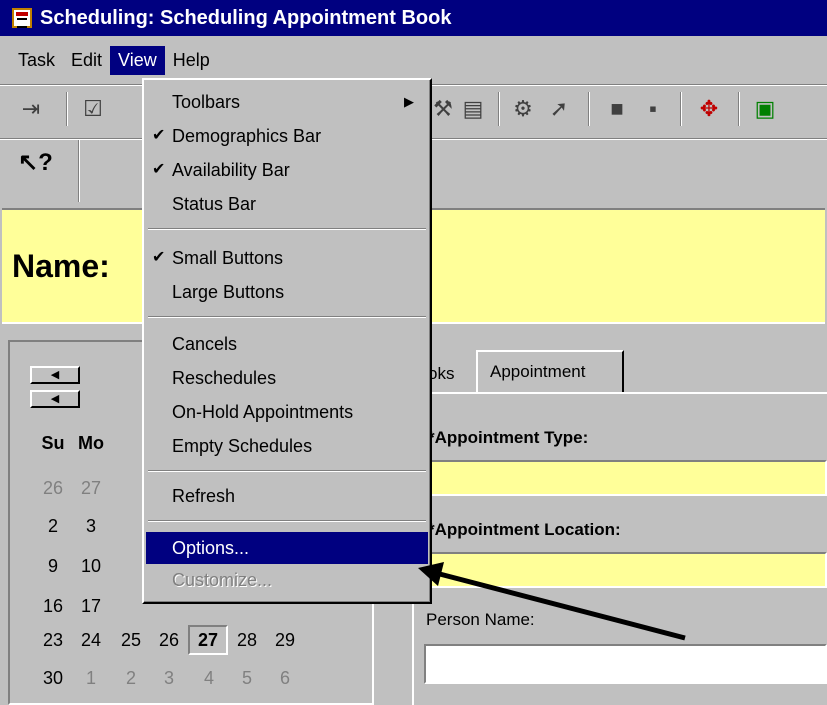  I want to click on gear-icon: ⚙, so click(523, 109).